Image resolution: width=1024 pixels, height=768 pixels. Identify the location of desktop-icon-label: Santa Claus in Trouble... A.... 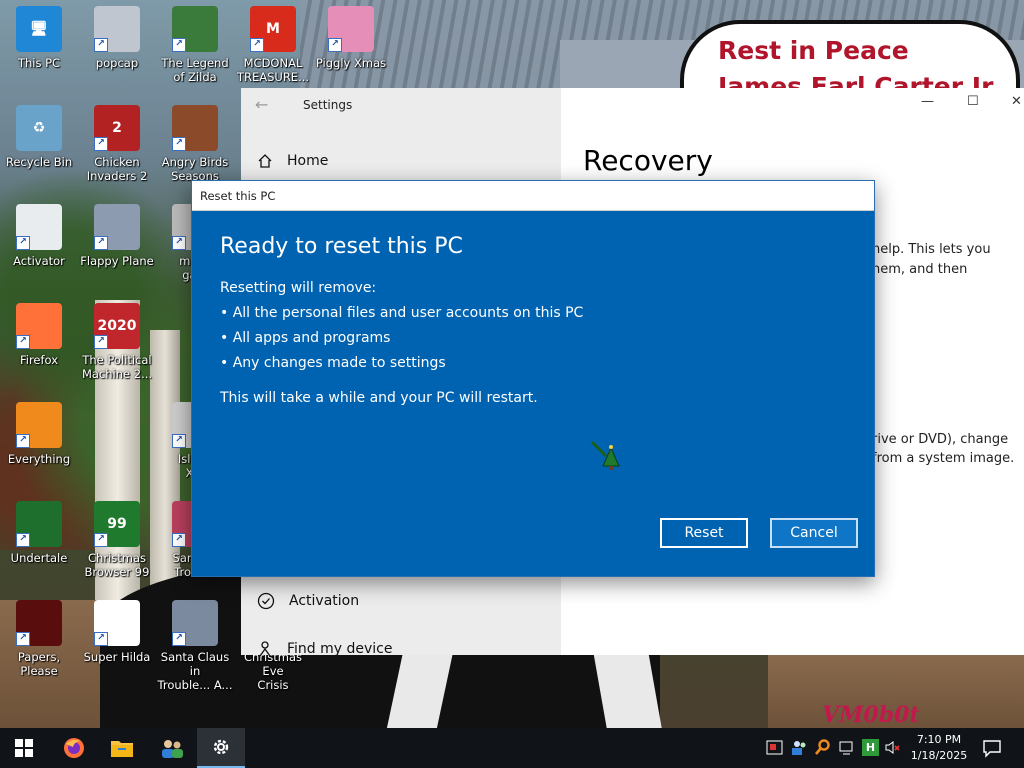
(195, 671).